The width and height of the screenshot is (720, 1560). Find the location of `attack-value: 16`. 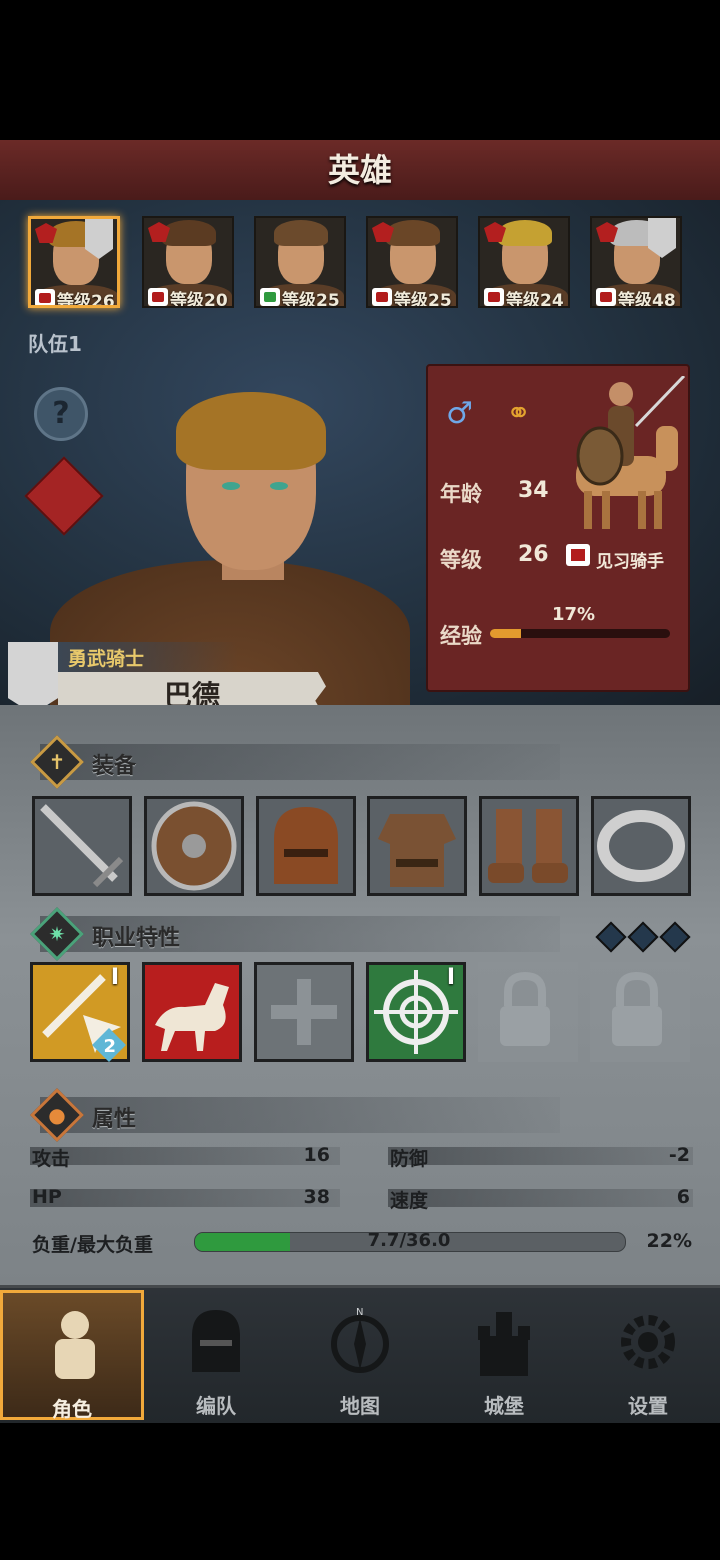

attack-value: 16 is located at coordinates (316, 1155).